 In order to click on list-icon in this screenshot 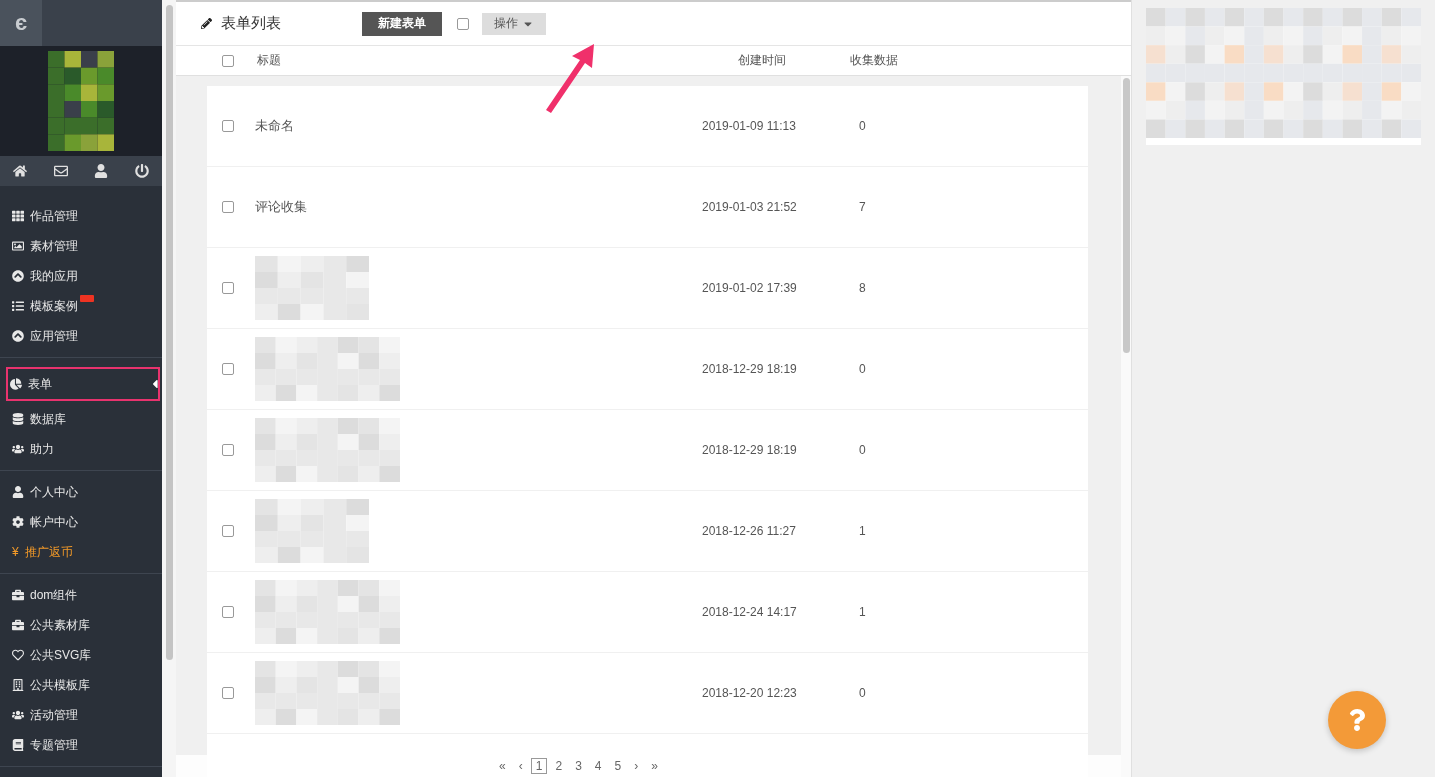, I will do `click(18, 306)`.